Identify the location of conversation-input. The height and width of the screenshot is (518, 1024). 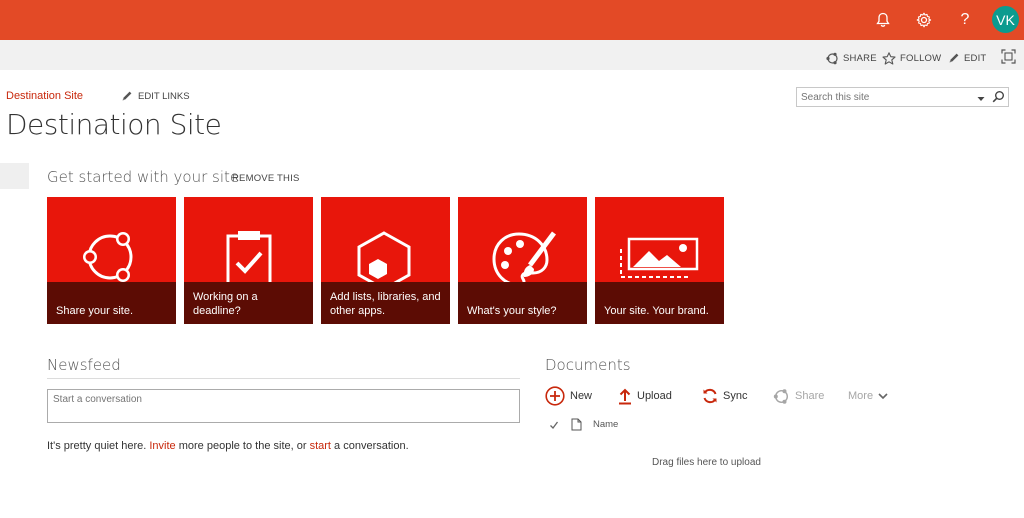
(283, 406).